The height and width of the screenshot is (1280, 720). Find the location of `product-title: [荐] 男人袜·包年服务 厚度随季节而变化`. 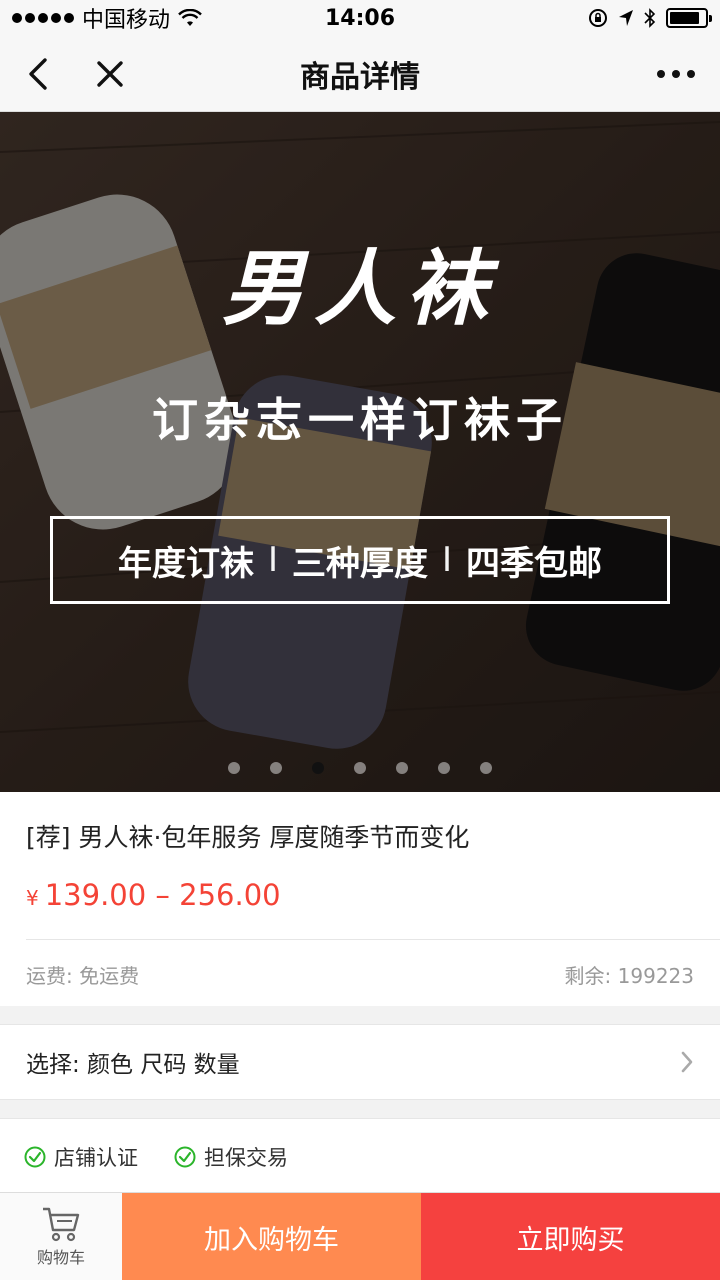

product-title: [荐] 男人袜·包年服务 厚度随季节而变化 is located at coordinates (248, 837).